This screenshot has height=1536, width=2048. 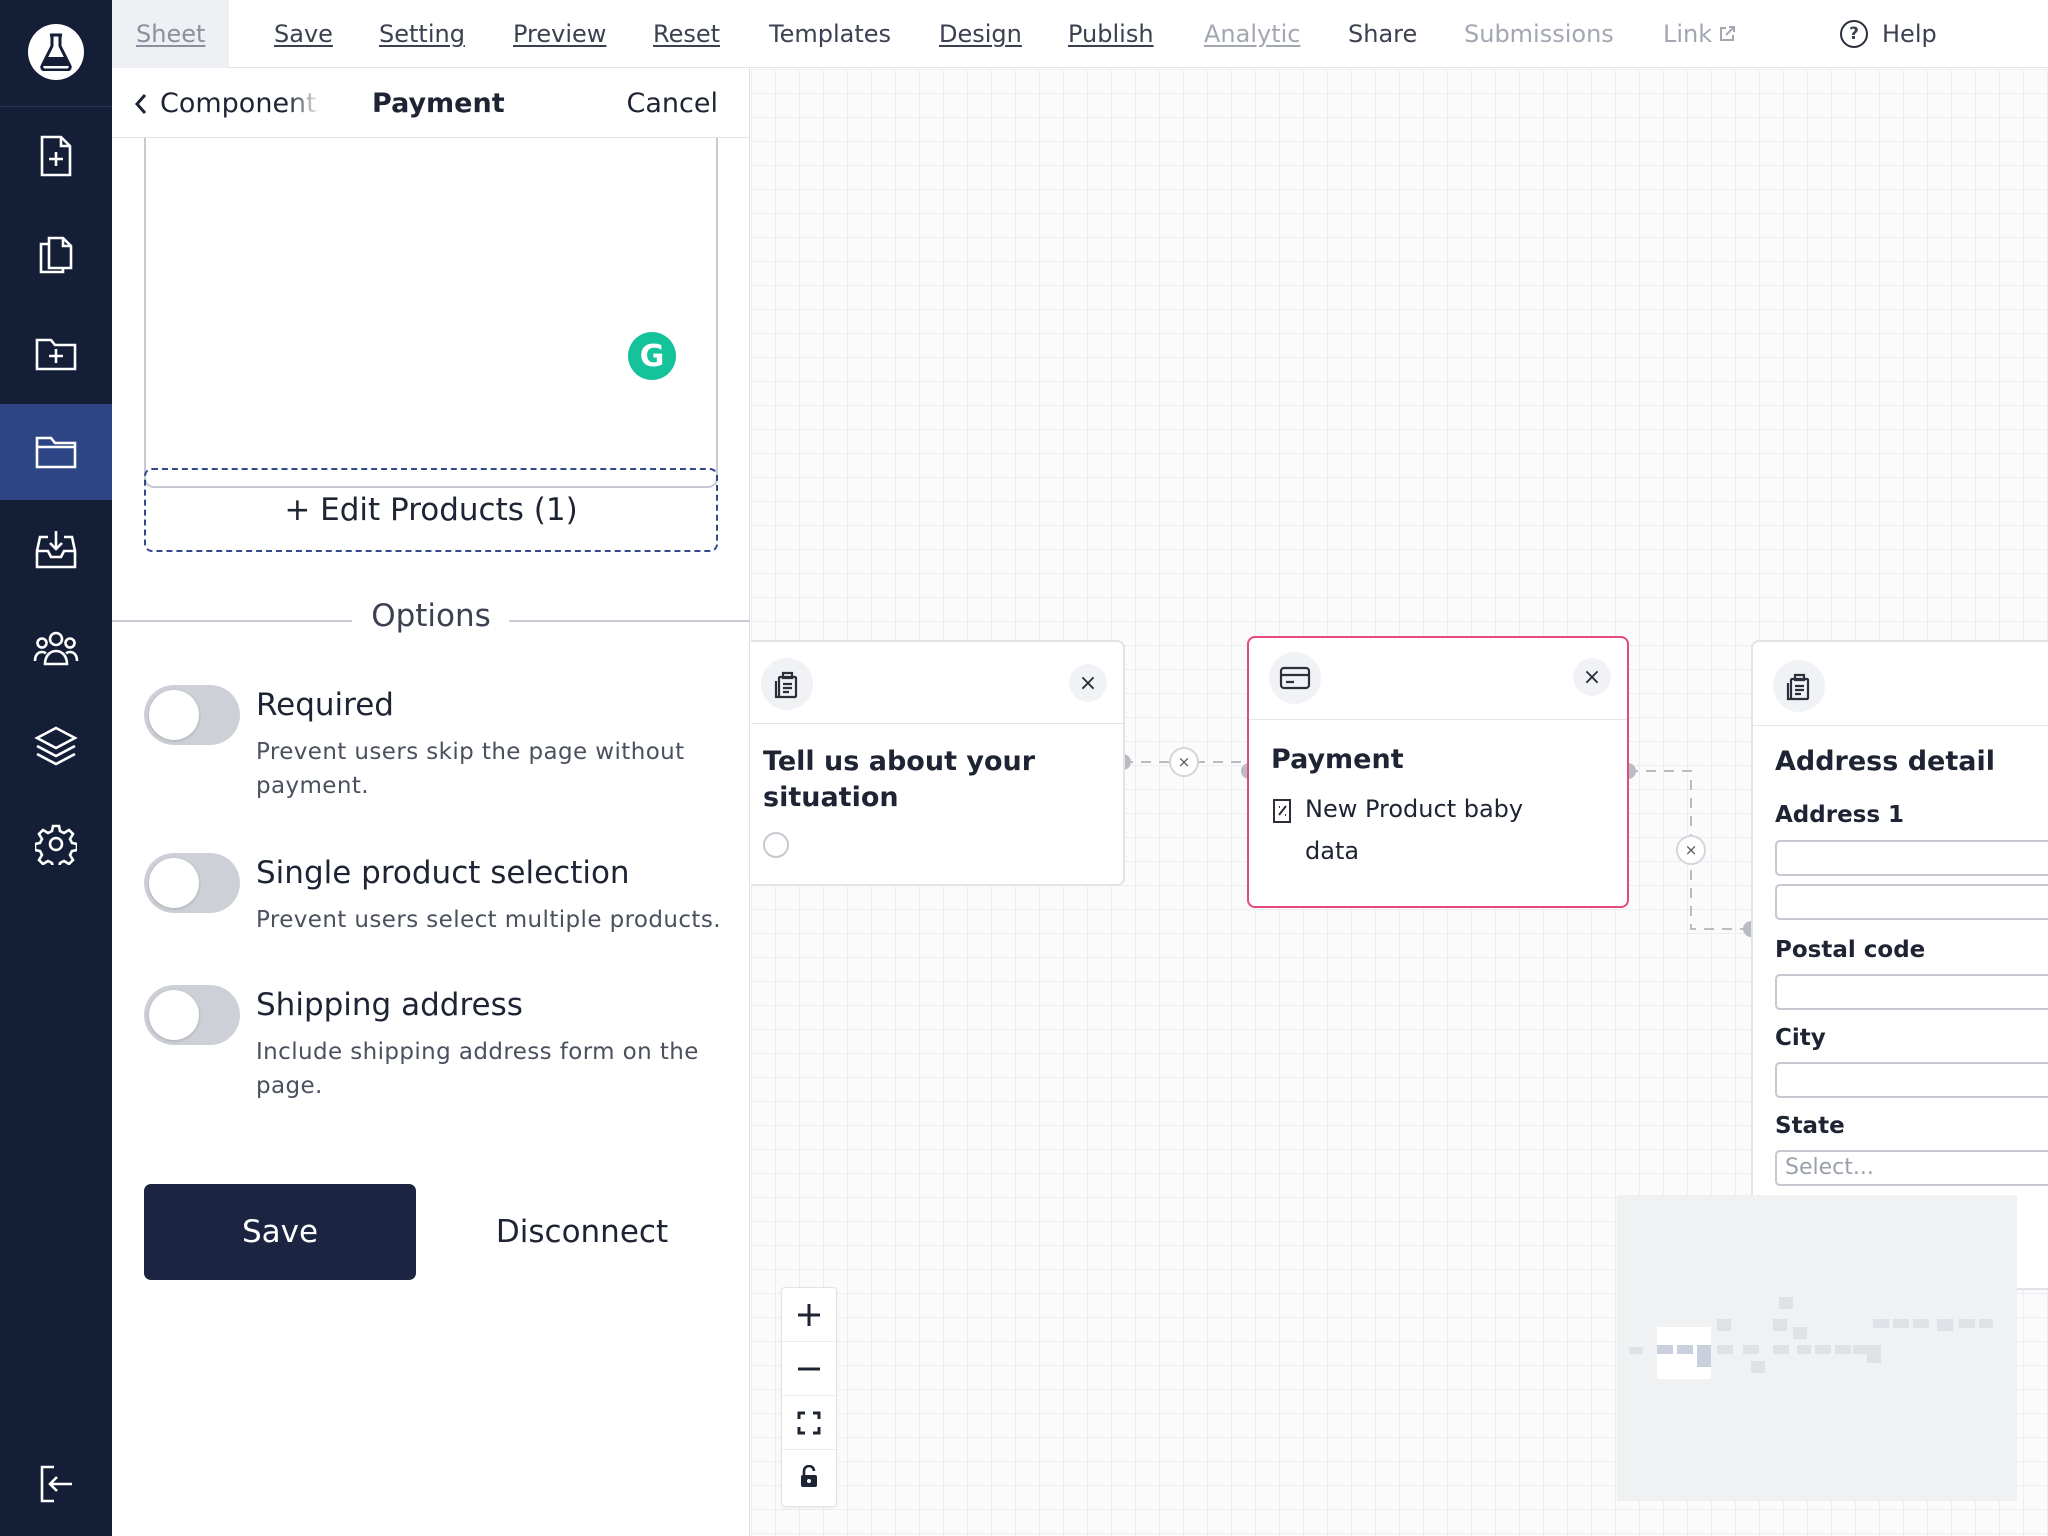 I want to click on city-label: City, so click(x=1800, y=1038).